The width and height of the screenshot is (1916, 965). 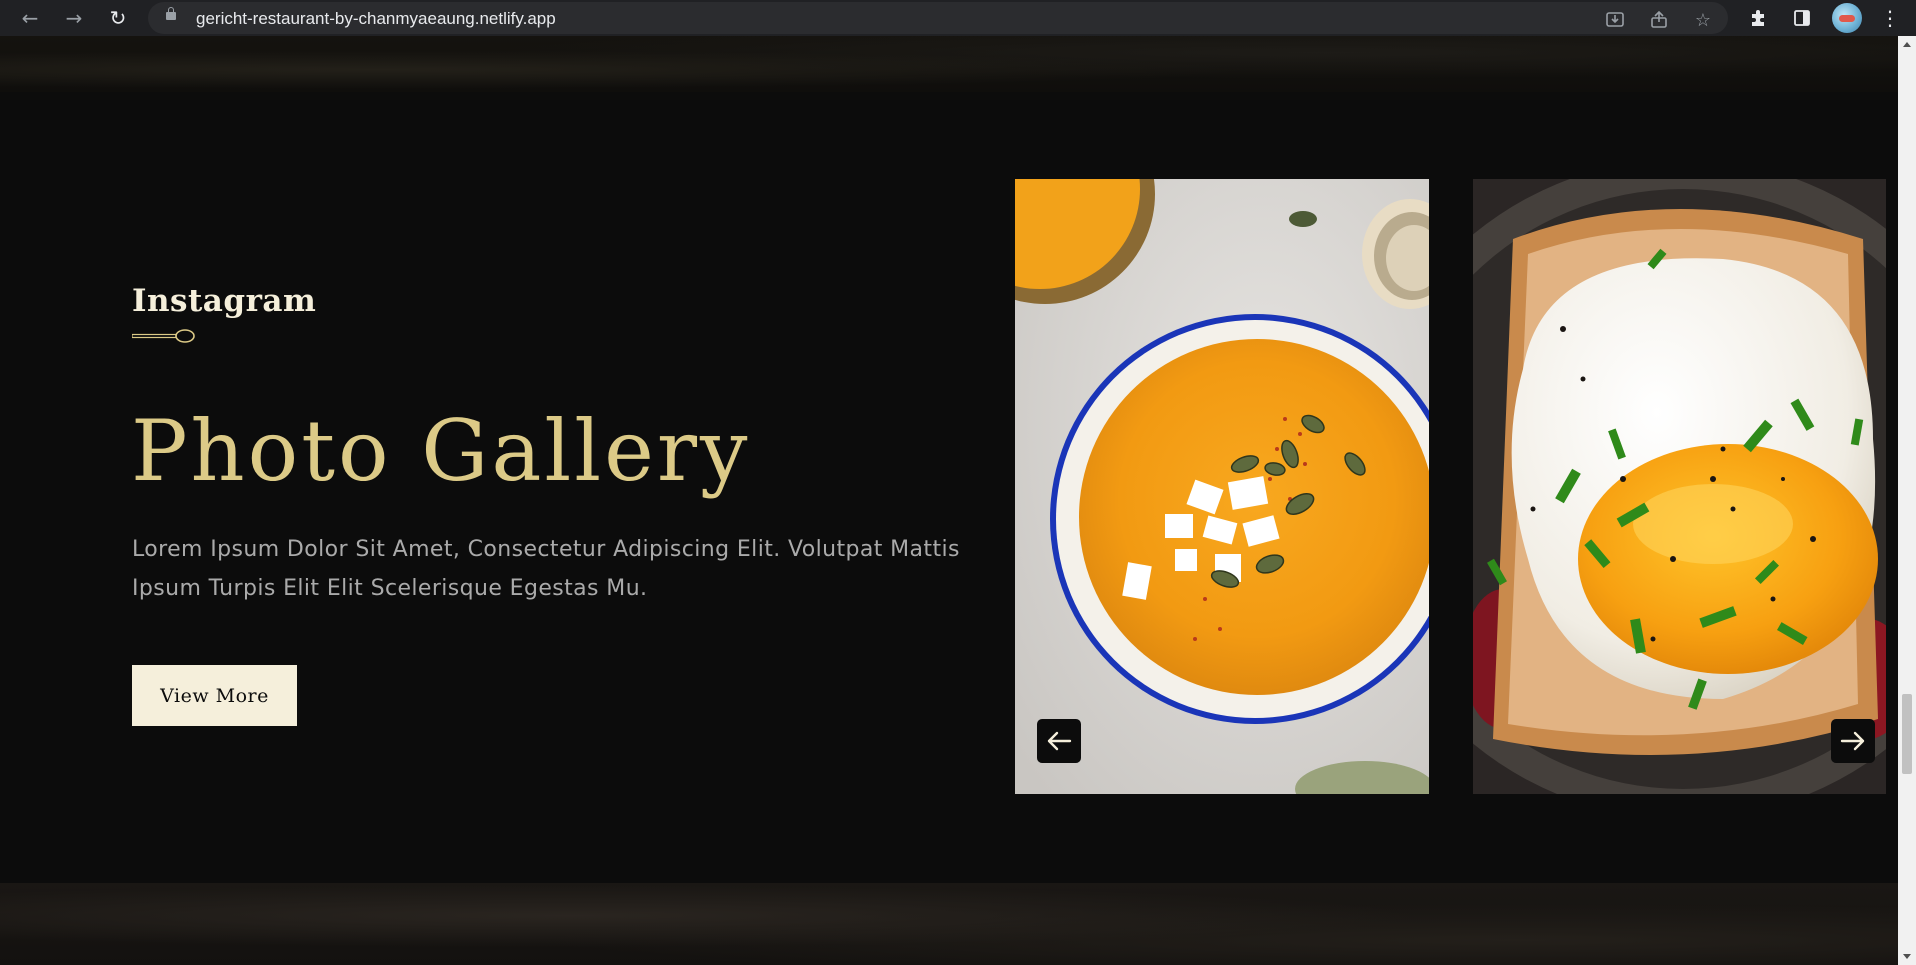 What do you see at coordinates (1907, 500) in the screenshot?
I see `page-scrollbar` at bounding box center [1907, 500].